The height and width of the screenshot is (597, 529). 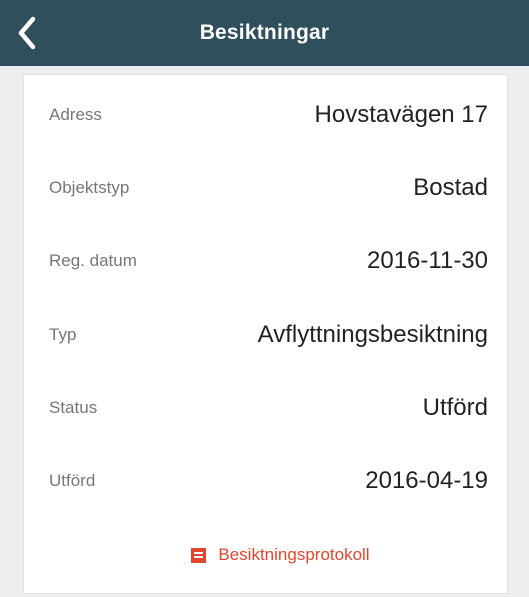 What do you see at coordinates (372, 334) in the screenshot?
I see `type-value: Avflyttningsbesiktning` at bounding box center [372, 334].